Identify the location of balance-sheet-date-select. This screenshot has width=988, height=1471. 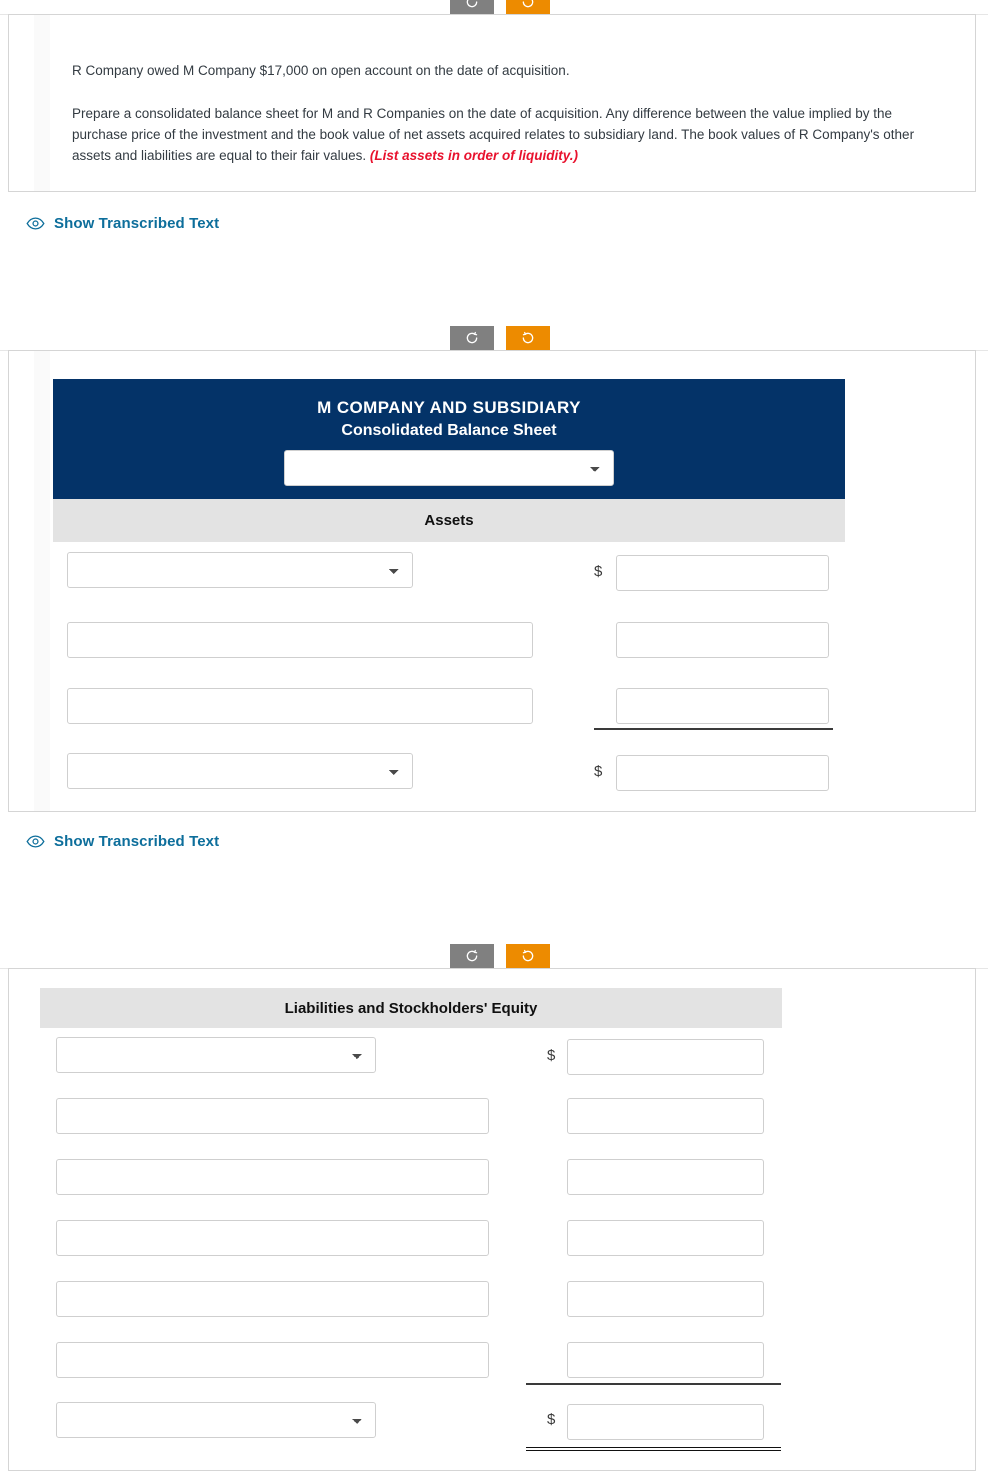
(449, 468).